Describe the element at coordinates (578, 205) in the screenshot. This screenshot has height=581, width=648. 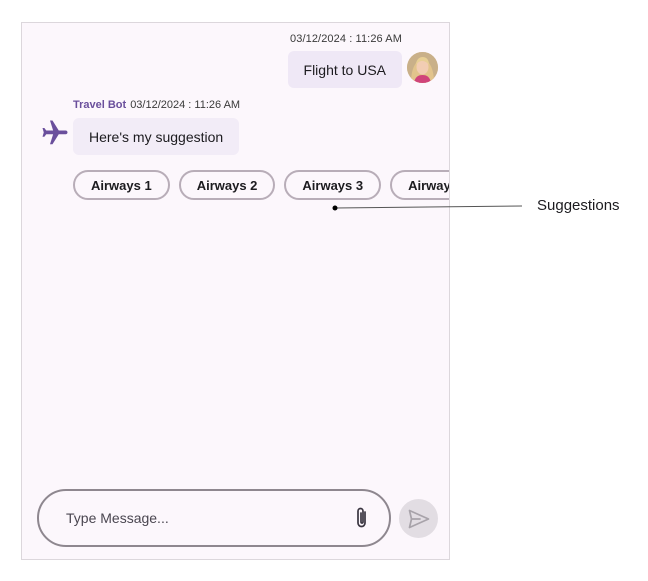
I see `annotation-label: Suggestions` at that location.